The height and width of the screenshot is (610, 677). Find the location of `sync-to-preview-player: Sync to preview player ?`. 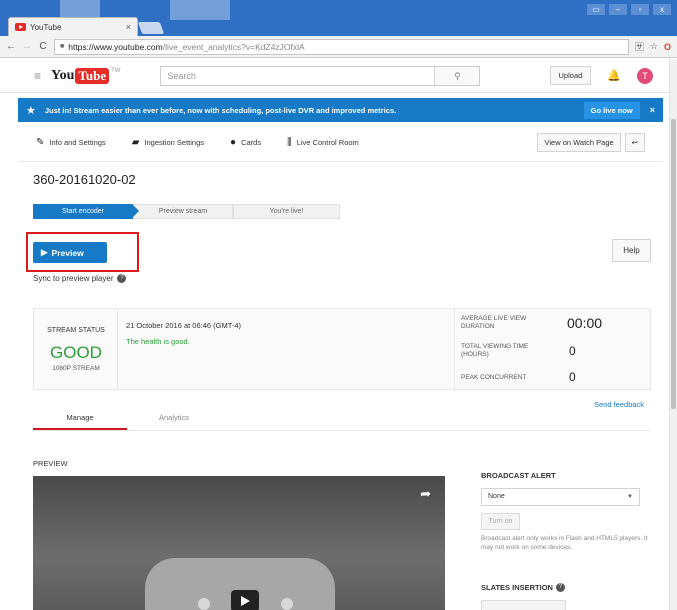

sync-to-preview-player: Sync to preview player ? is located at coordinates (80, 278).